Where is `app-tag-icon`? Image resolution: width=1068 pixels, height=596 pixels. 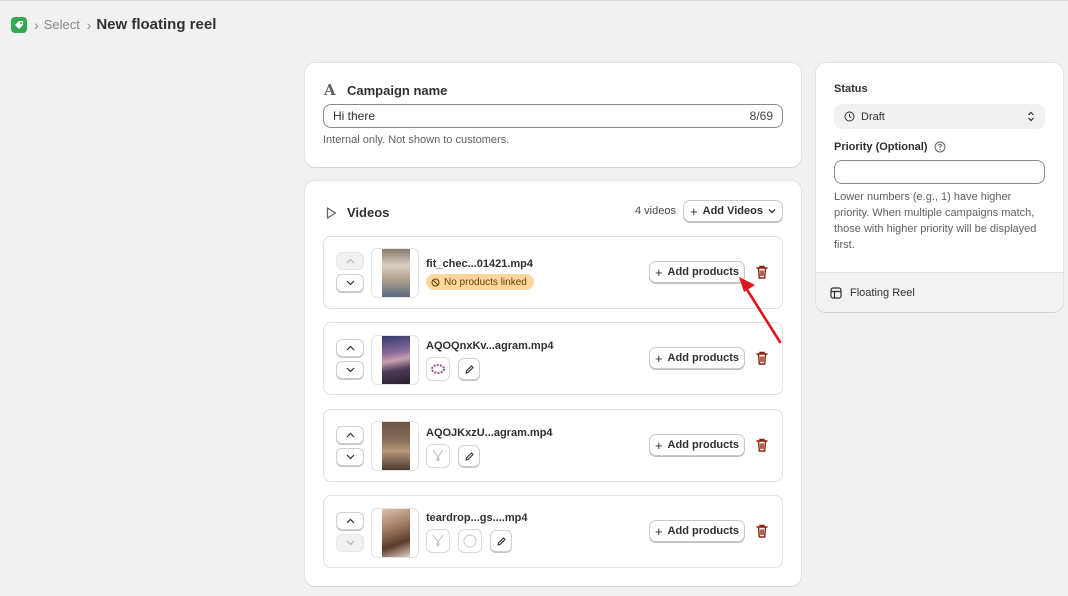 app-tag-icon is located at coordinates (19, 24).